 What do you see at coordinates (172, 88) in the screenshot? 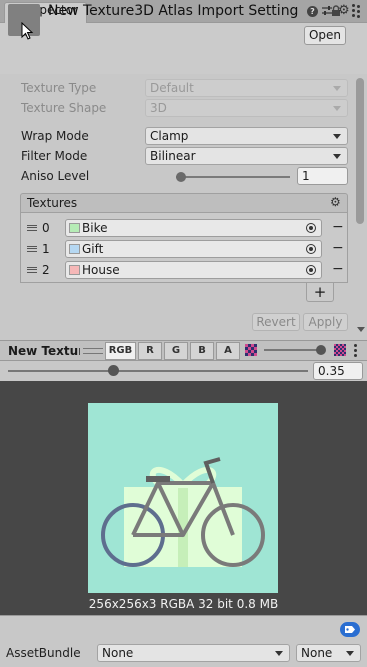
I see `texture-type-value: Default` at bounding box center [172, 88].